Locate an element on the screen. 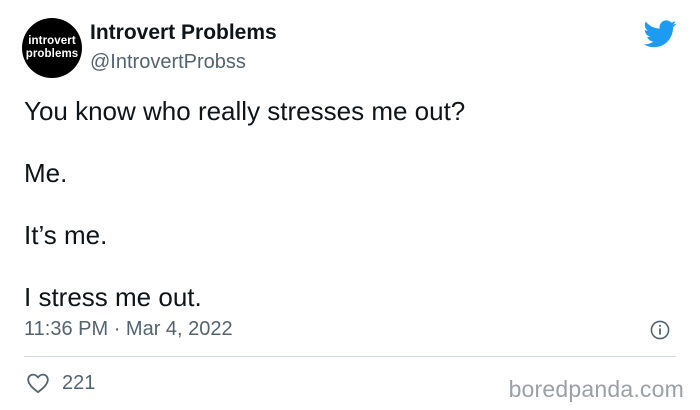 Image resolution: width=700 pixels, height=410 pixels. avatar-text-line2: problems is located at coordinates (52, 54).